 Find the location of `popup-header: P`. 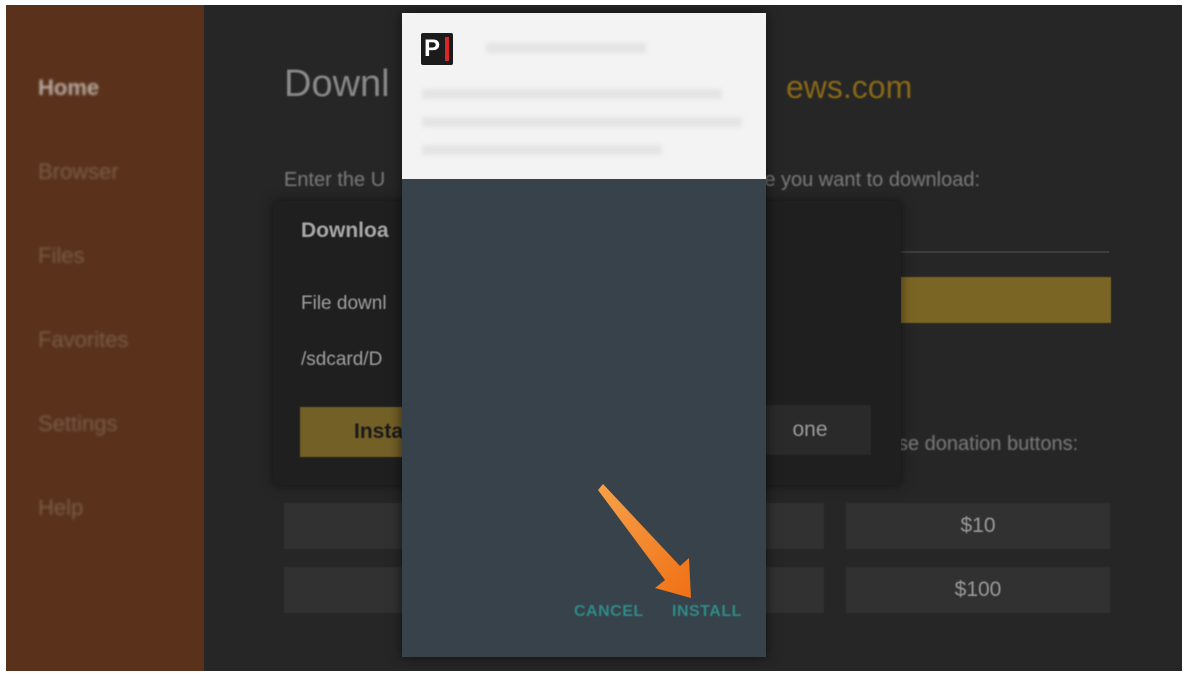

popup-header: P is located at coordinates (584, 96).